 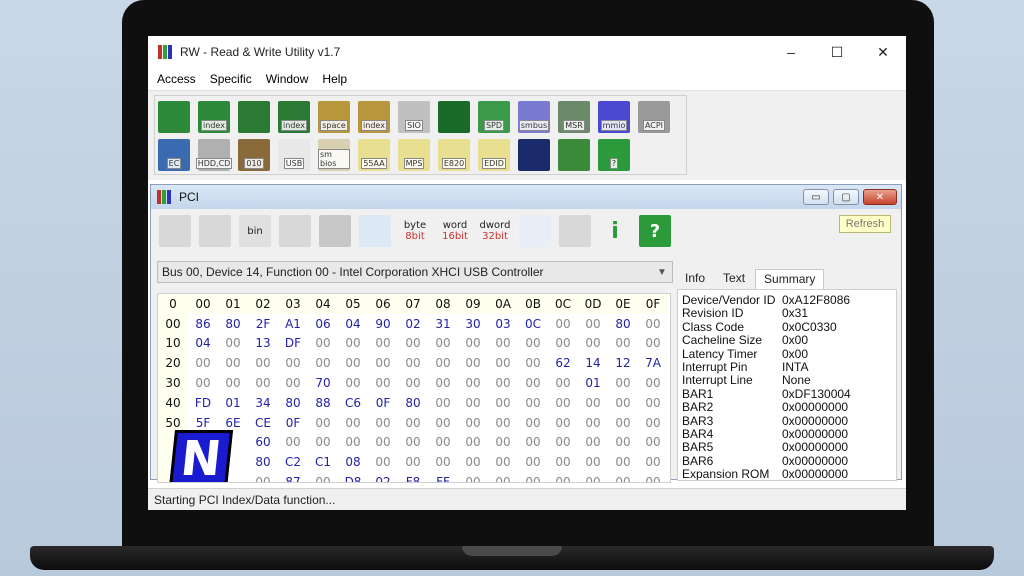 I want to click on info-icon: i, so click(x=615, y=231).